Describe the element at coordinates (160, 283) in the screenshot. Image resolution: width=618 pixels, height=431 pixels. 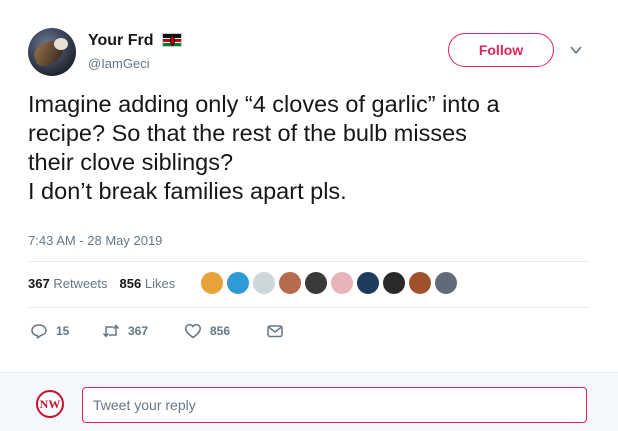
I see `likes-label: Likes` at that location.